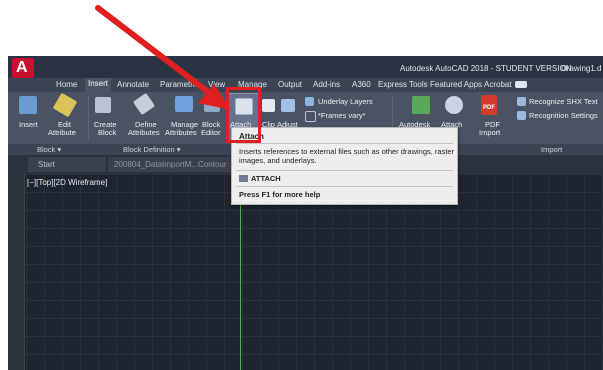  Describe the element at coordinates (243, 178) in the screenshot. I see `command-icon` at that location.